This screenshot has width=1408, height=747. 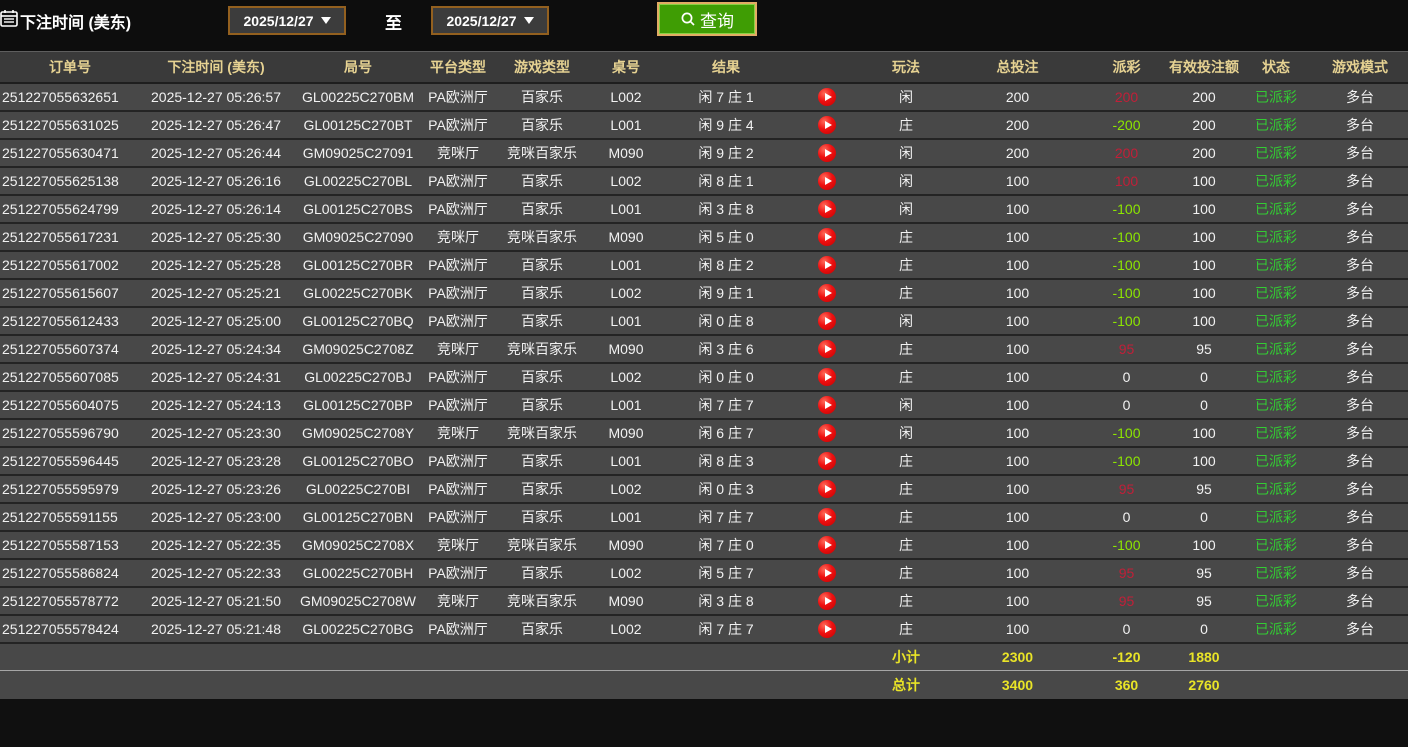 What do you see at coordinates (542, 209) in the screenshot?
I see `game-type-cell: 百家乐` at bounding box center [542, 209].